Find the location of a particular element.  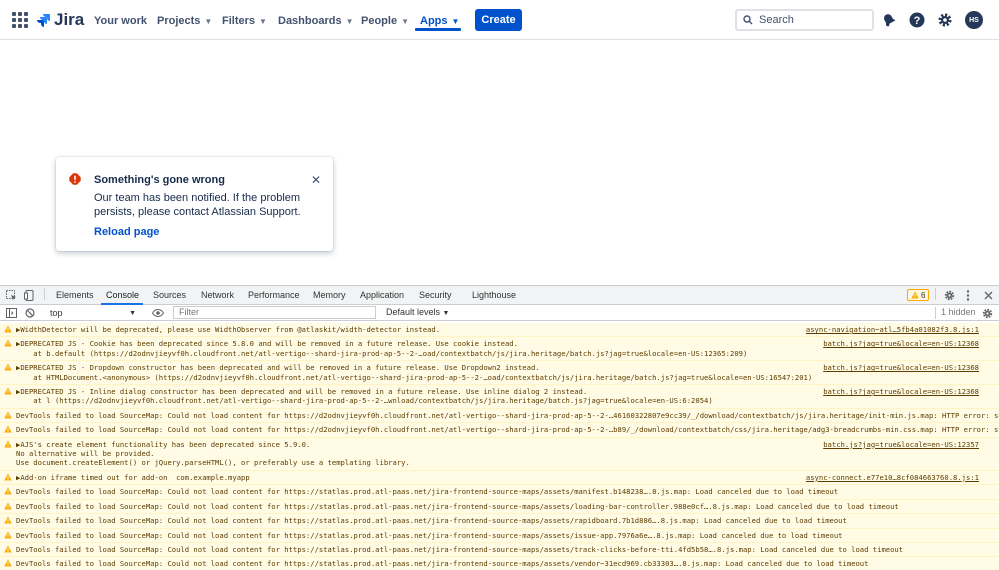

inspect-element-icon is located at coordinates (11, 295).